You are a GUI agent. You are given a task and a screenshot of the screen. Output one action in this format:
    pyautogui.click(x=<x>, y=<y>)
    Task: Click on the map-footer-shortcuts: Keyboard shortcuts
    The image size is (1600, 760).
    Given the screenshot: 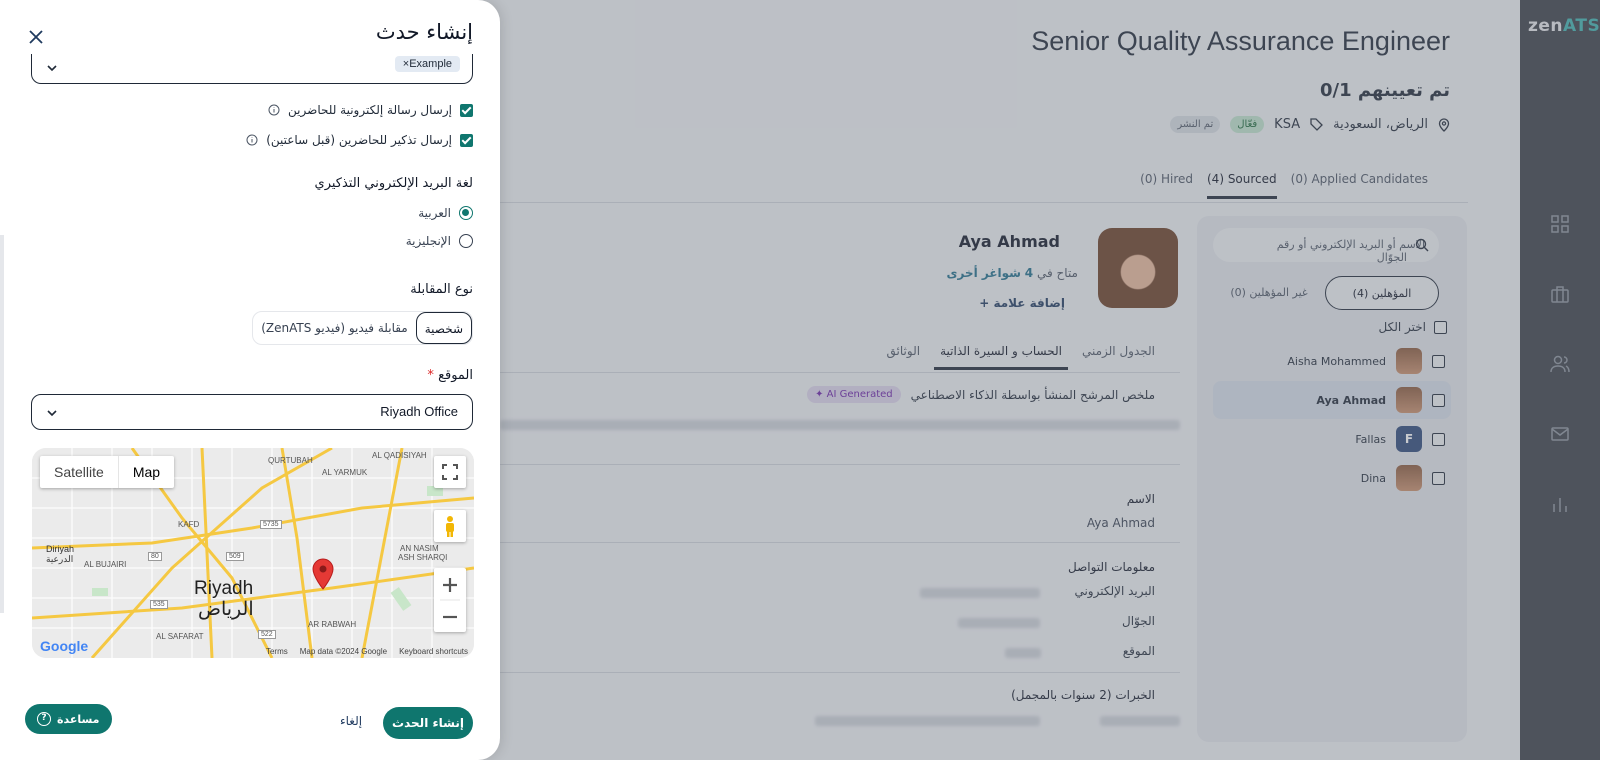 What is the action you would take?
    pyautogui.click(x=433, y=651)
    